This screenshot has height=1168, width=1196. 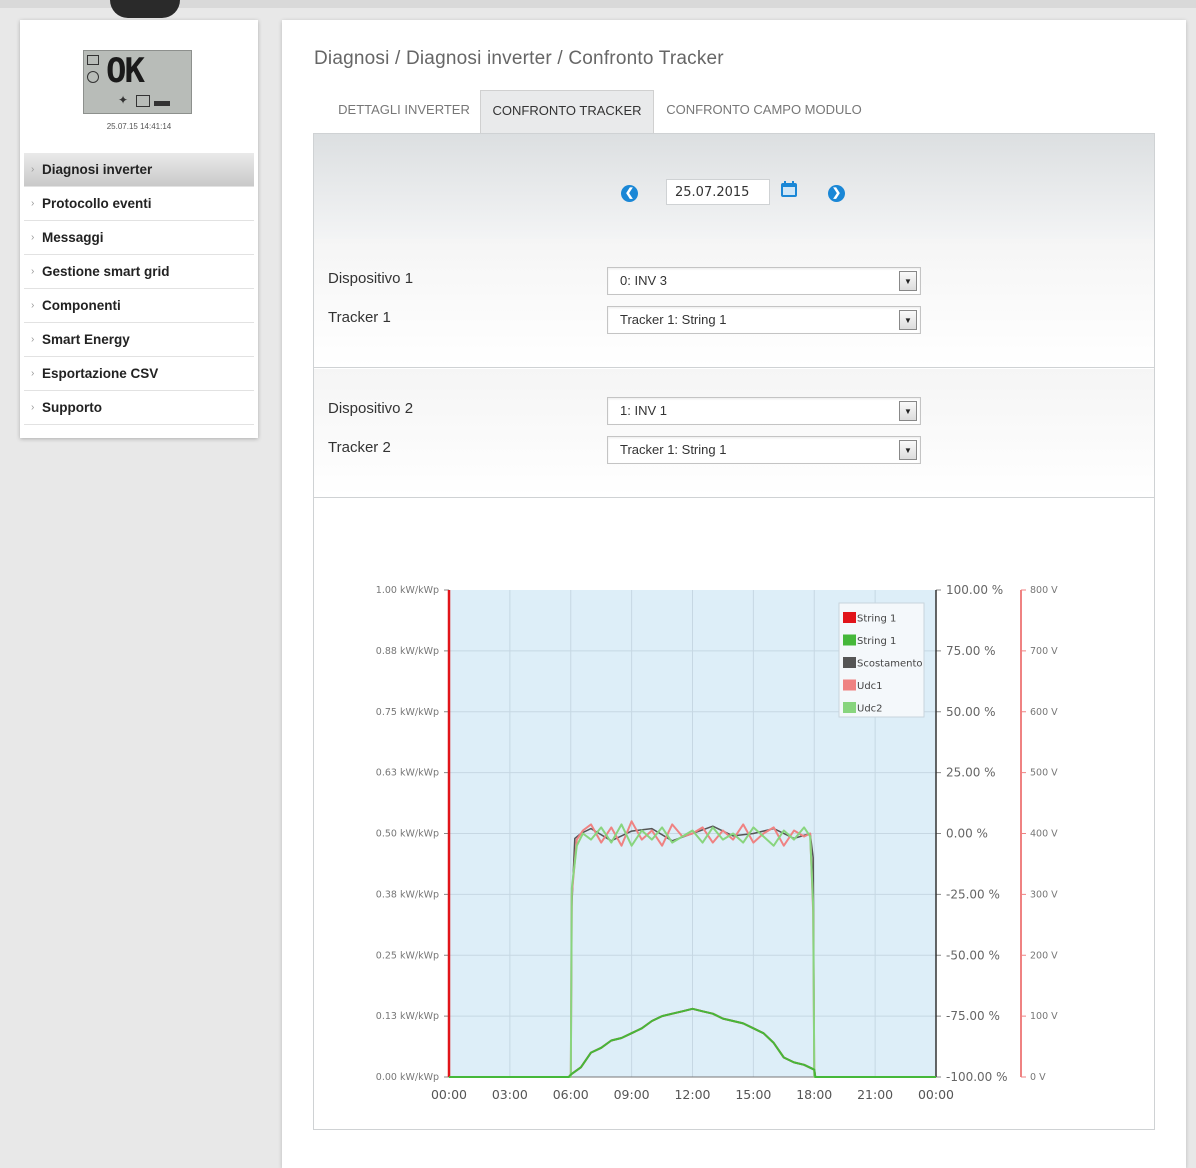 What do you see at coordinates (125, 71) in the screenshot?
I see `lcd-status-text: OK` at bounding box center [125, 71].